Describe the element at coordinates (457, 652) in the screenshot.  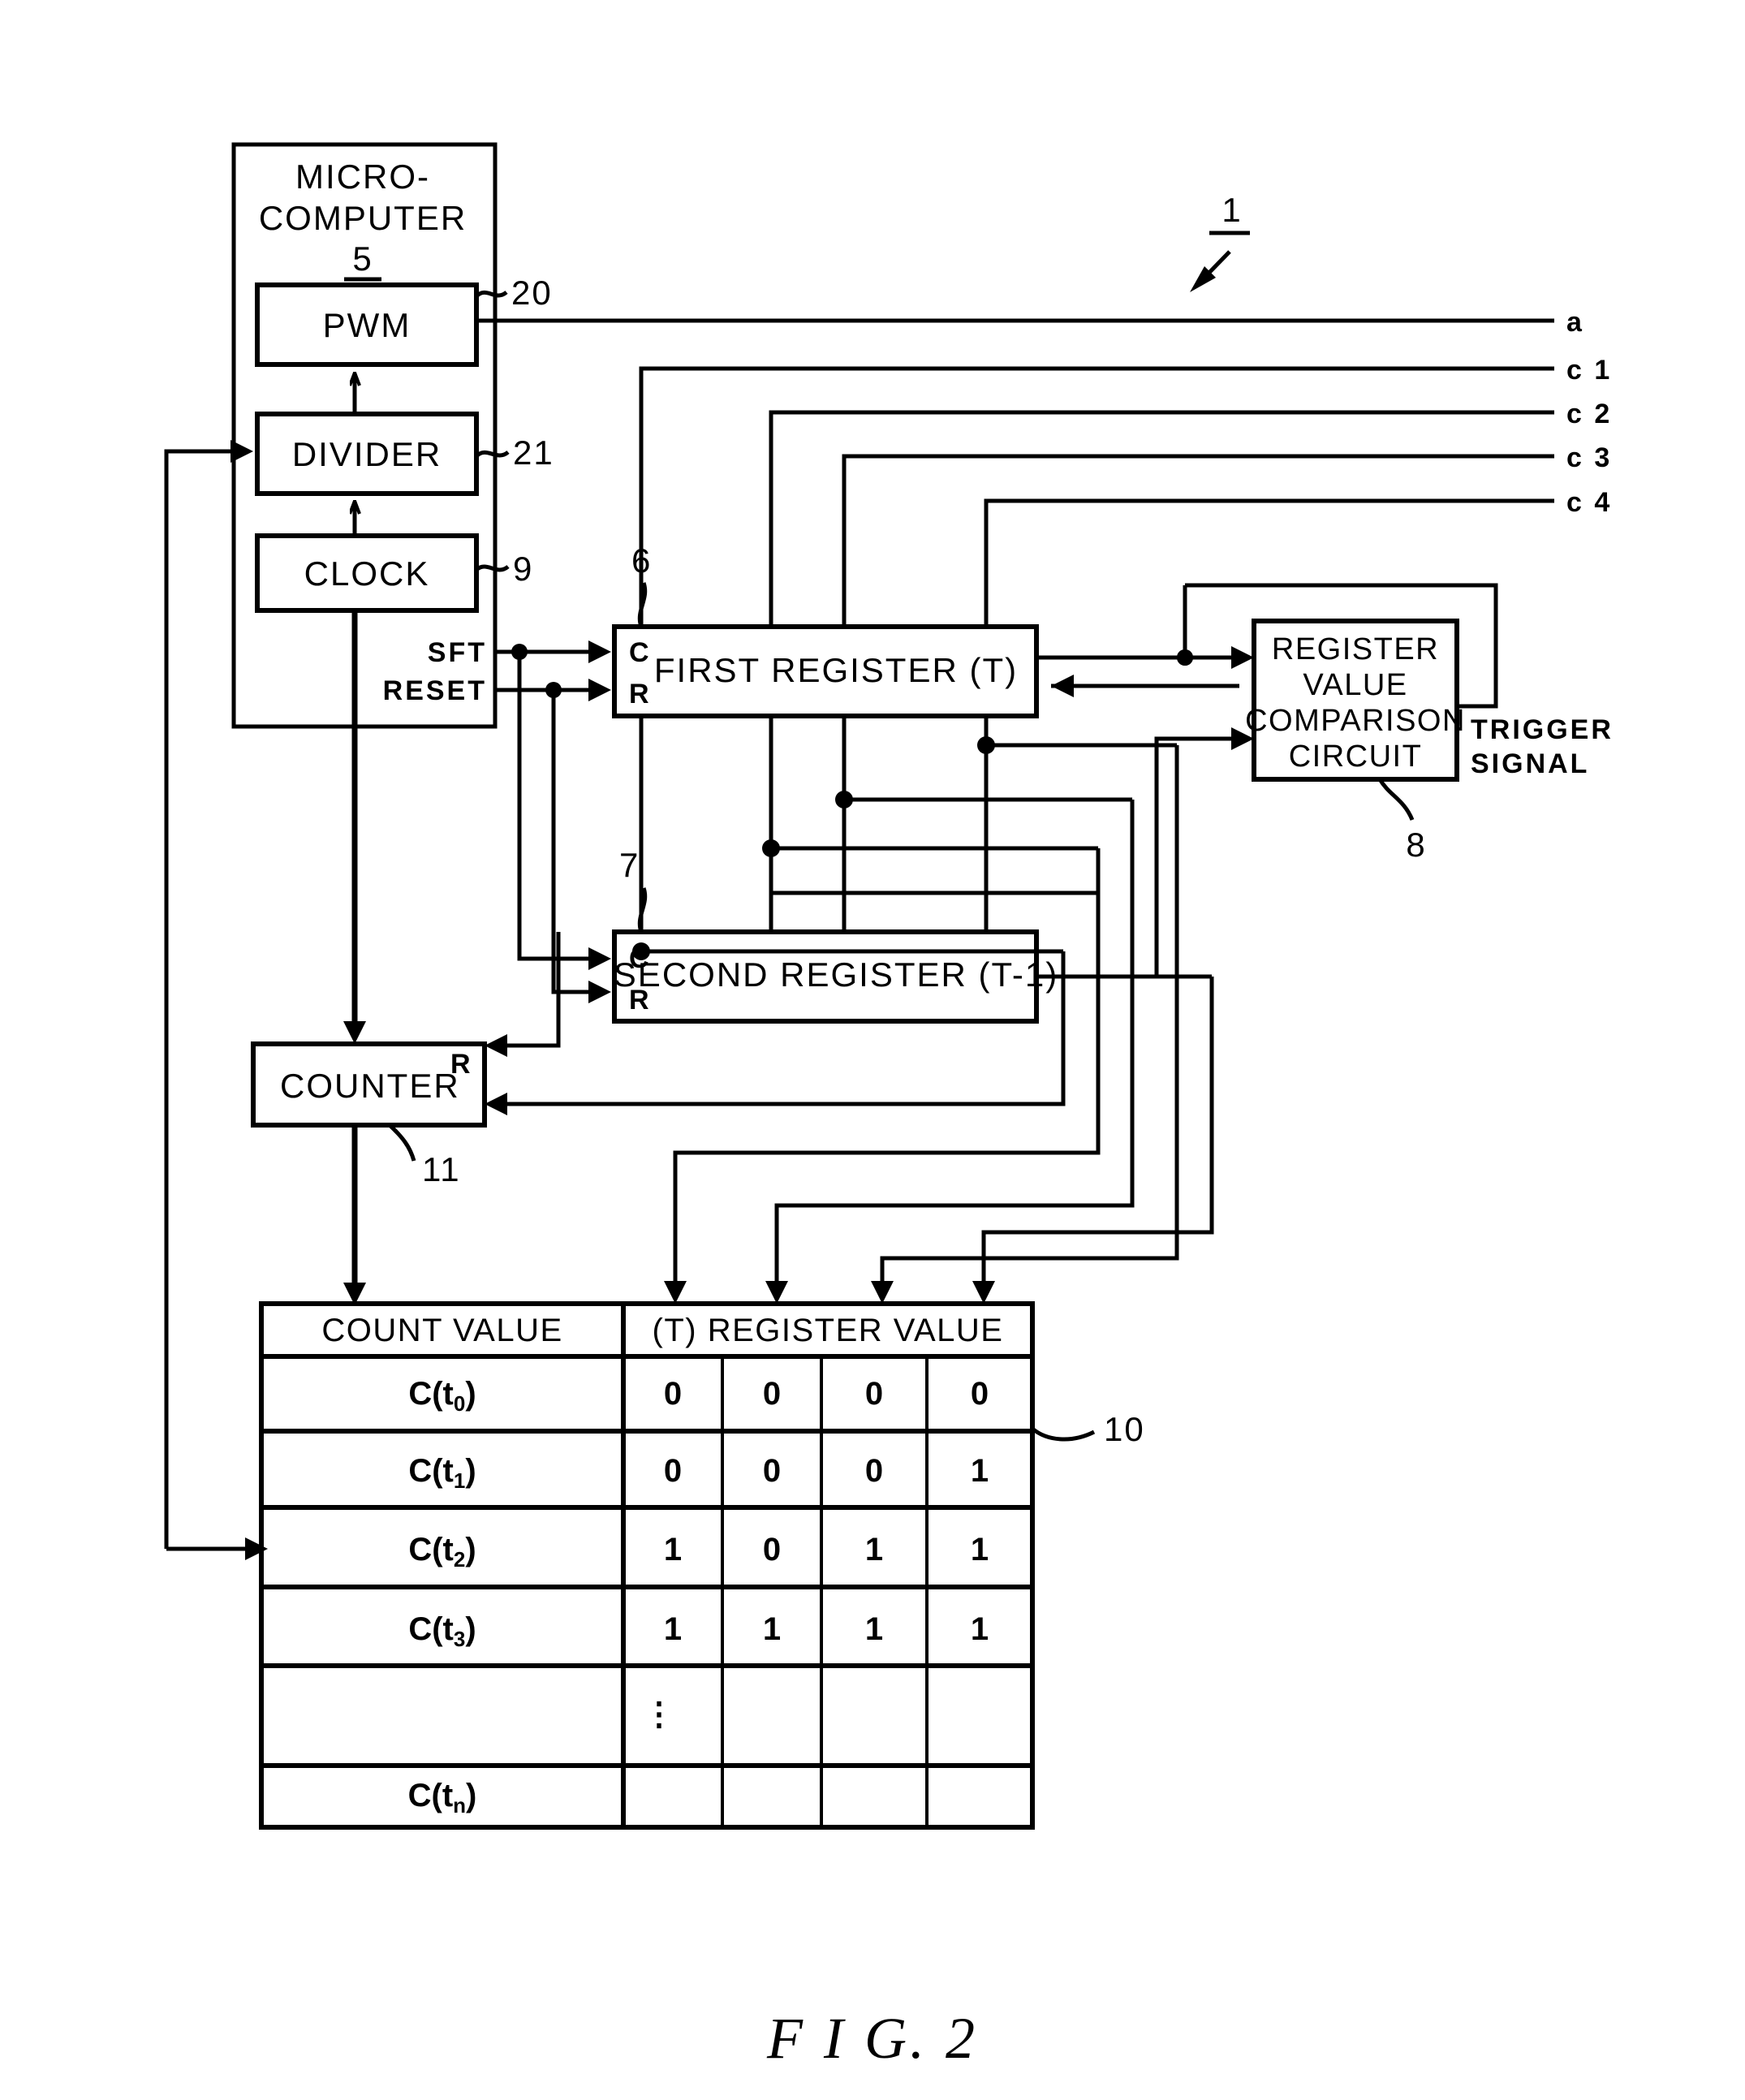
I see `sft-label: SFT` at that location.